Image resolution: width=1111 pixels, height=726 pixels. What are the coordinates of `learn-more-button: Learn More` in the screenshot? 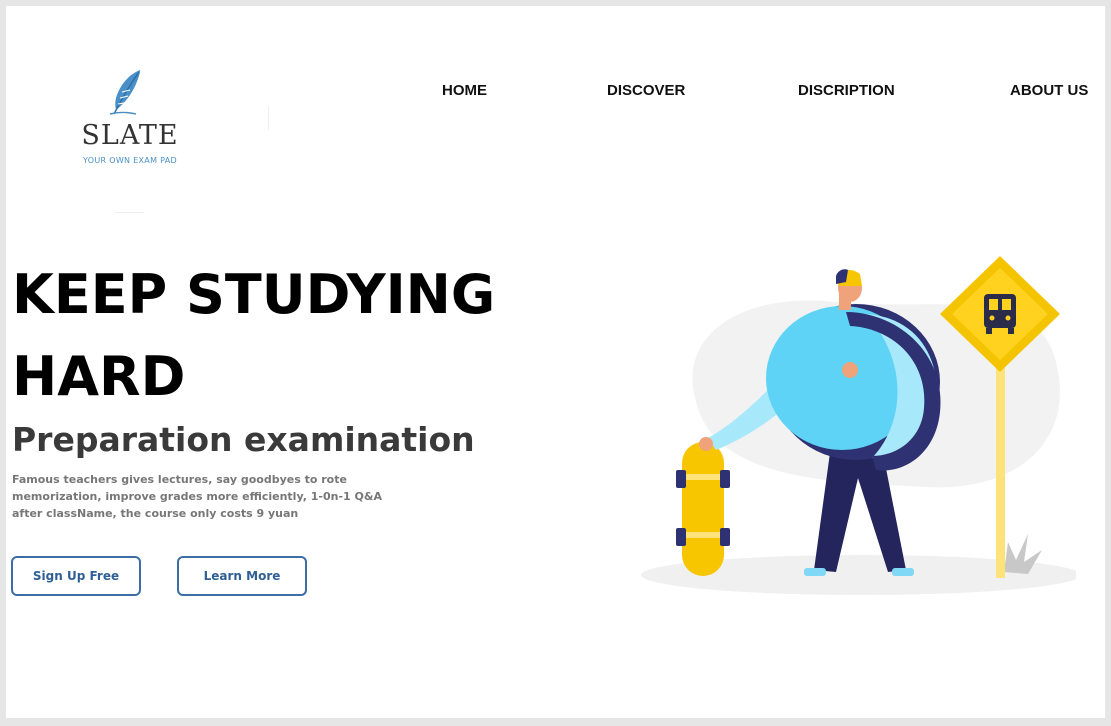 It's located at (242, 576).